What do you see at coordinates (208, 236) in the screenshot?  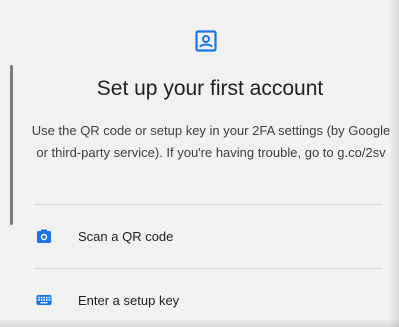 I see `scan-qr-code-option: Scan a QR code` at bounding box center [208, 236].